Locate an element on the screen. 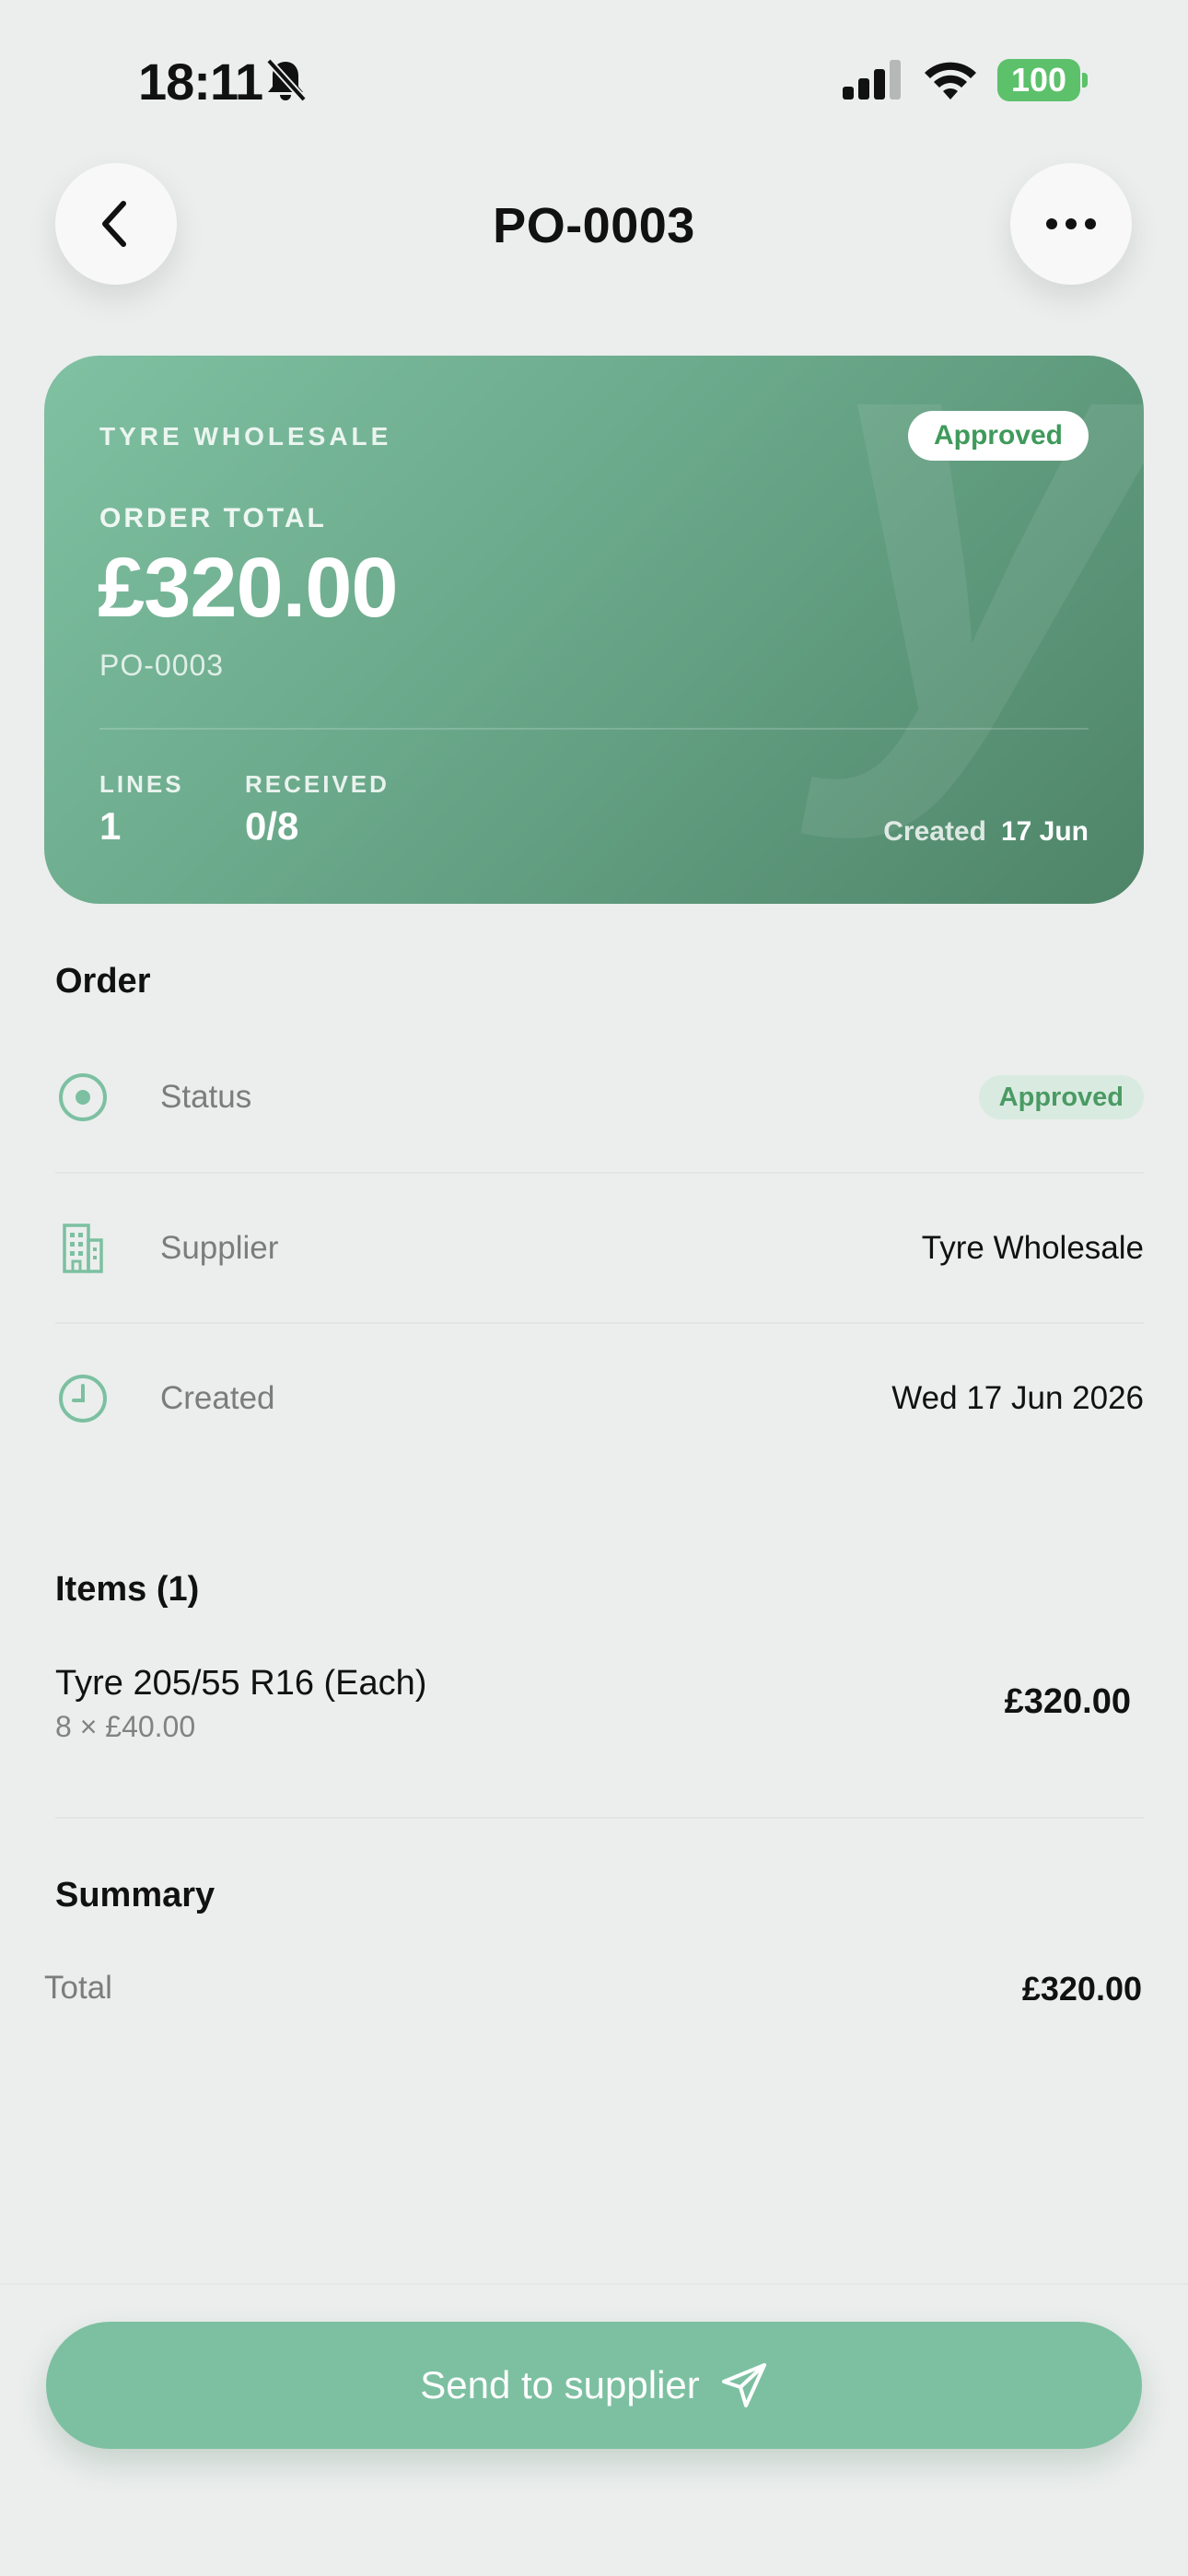 Image resolution: width=1188 pixels, height=2576 pixels. battery-indicator: 100 is located at coordinates (1038, 80).